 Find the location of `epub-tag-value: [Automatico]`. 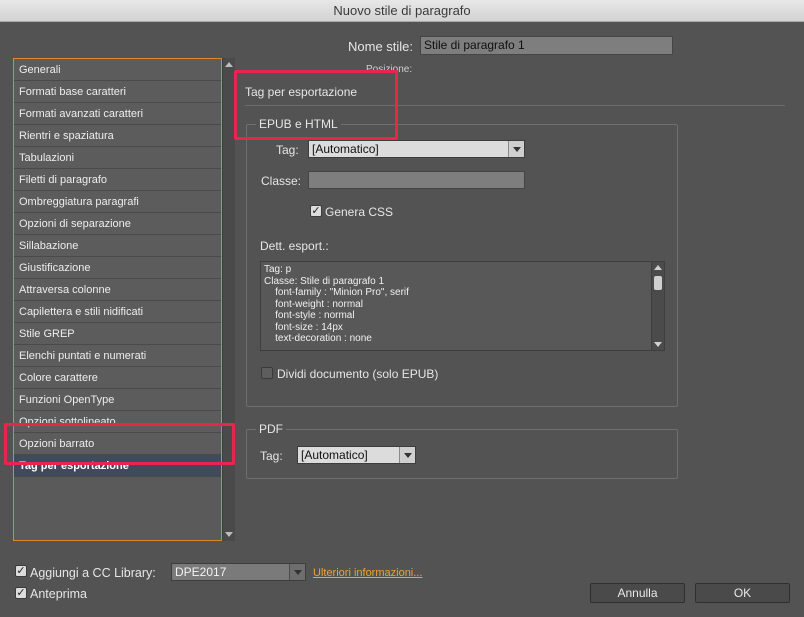

epub-tag-value: [Automatico] is located at coordinates (345, 149).